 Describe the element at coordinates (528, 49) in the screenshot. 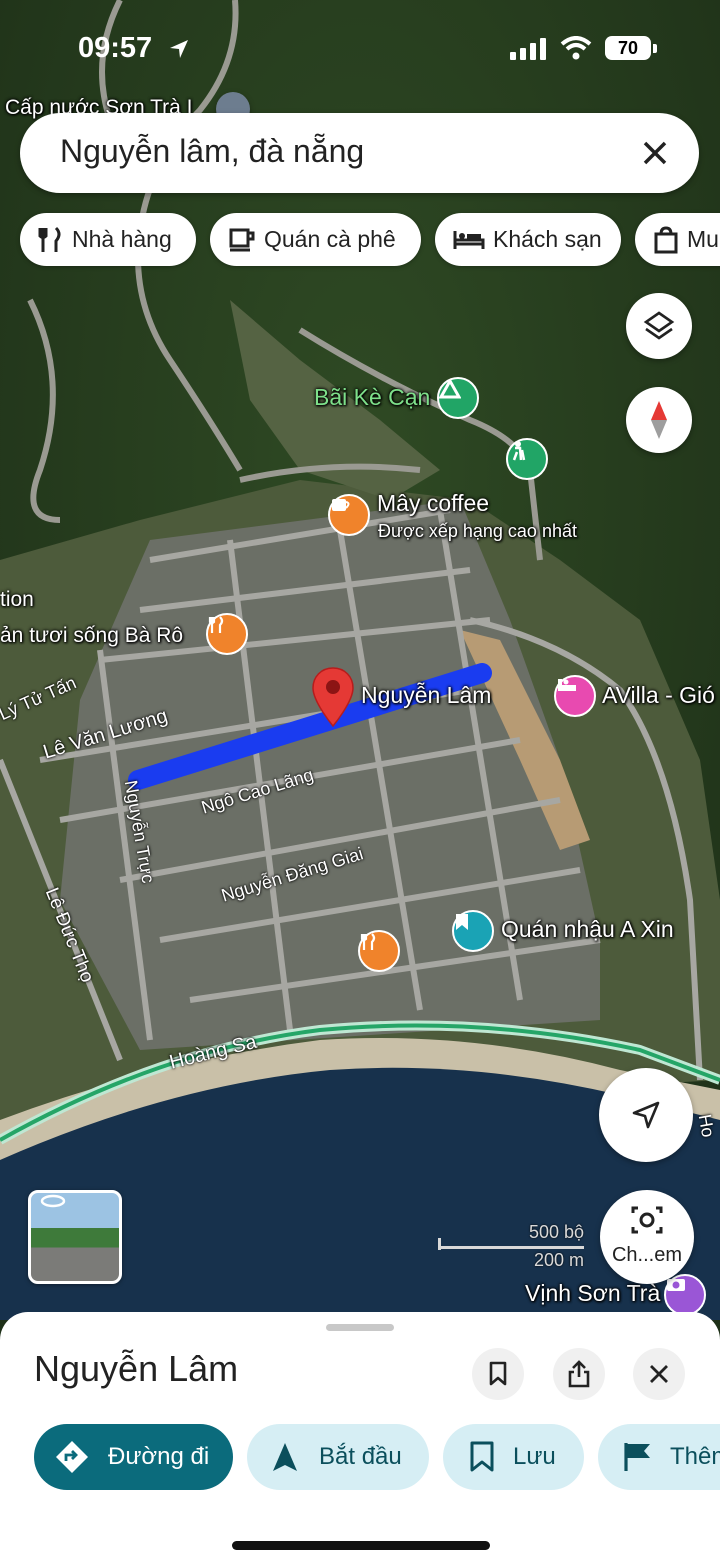

I see `cellular-signal-icon` at that location.